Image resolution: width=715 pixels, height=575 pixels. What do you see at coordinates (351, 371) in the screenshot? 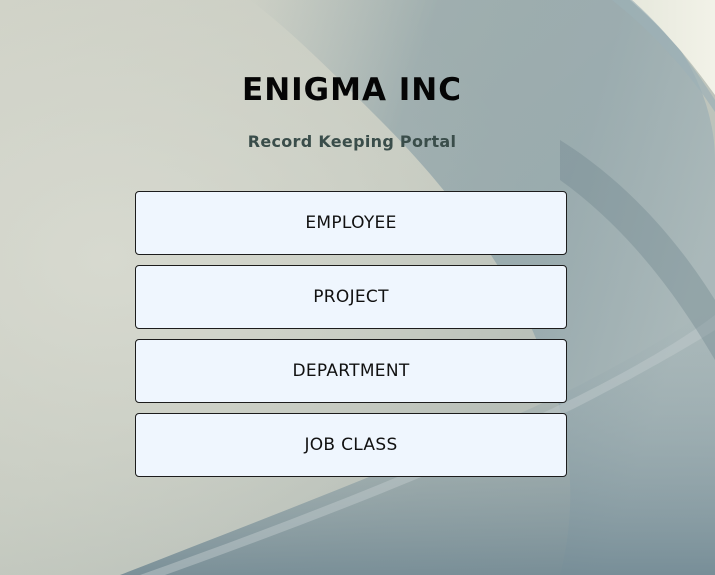
I see `department-button: DEPARTMENT` at bounding box center [351, 371].